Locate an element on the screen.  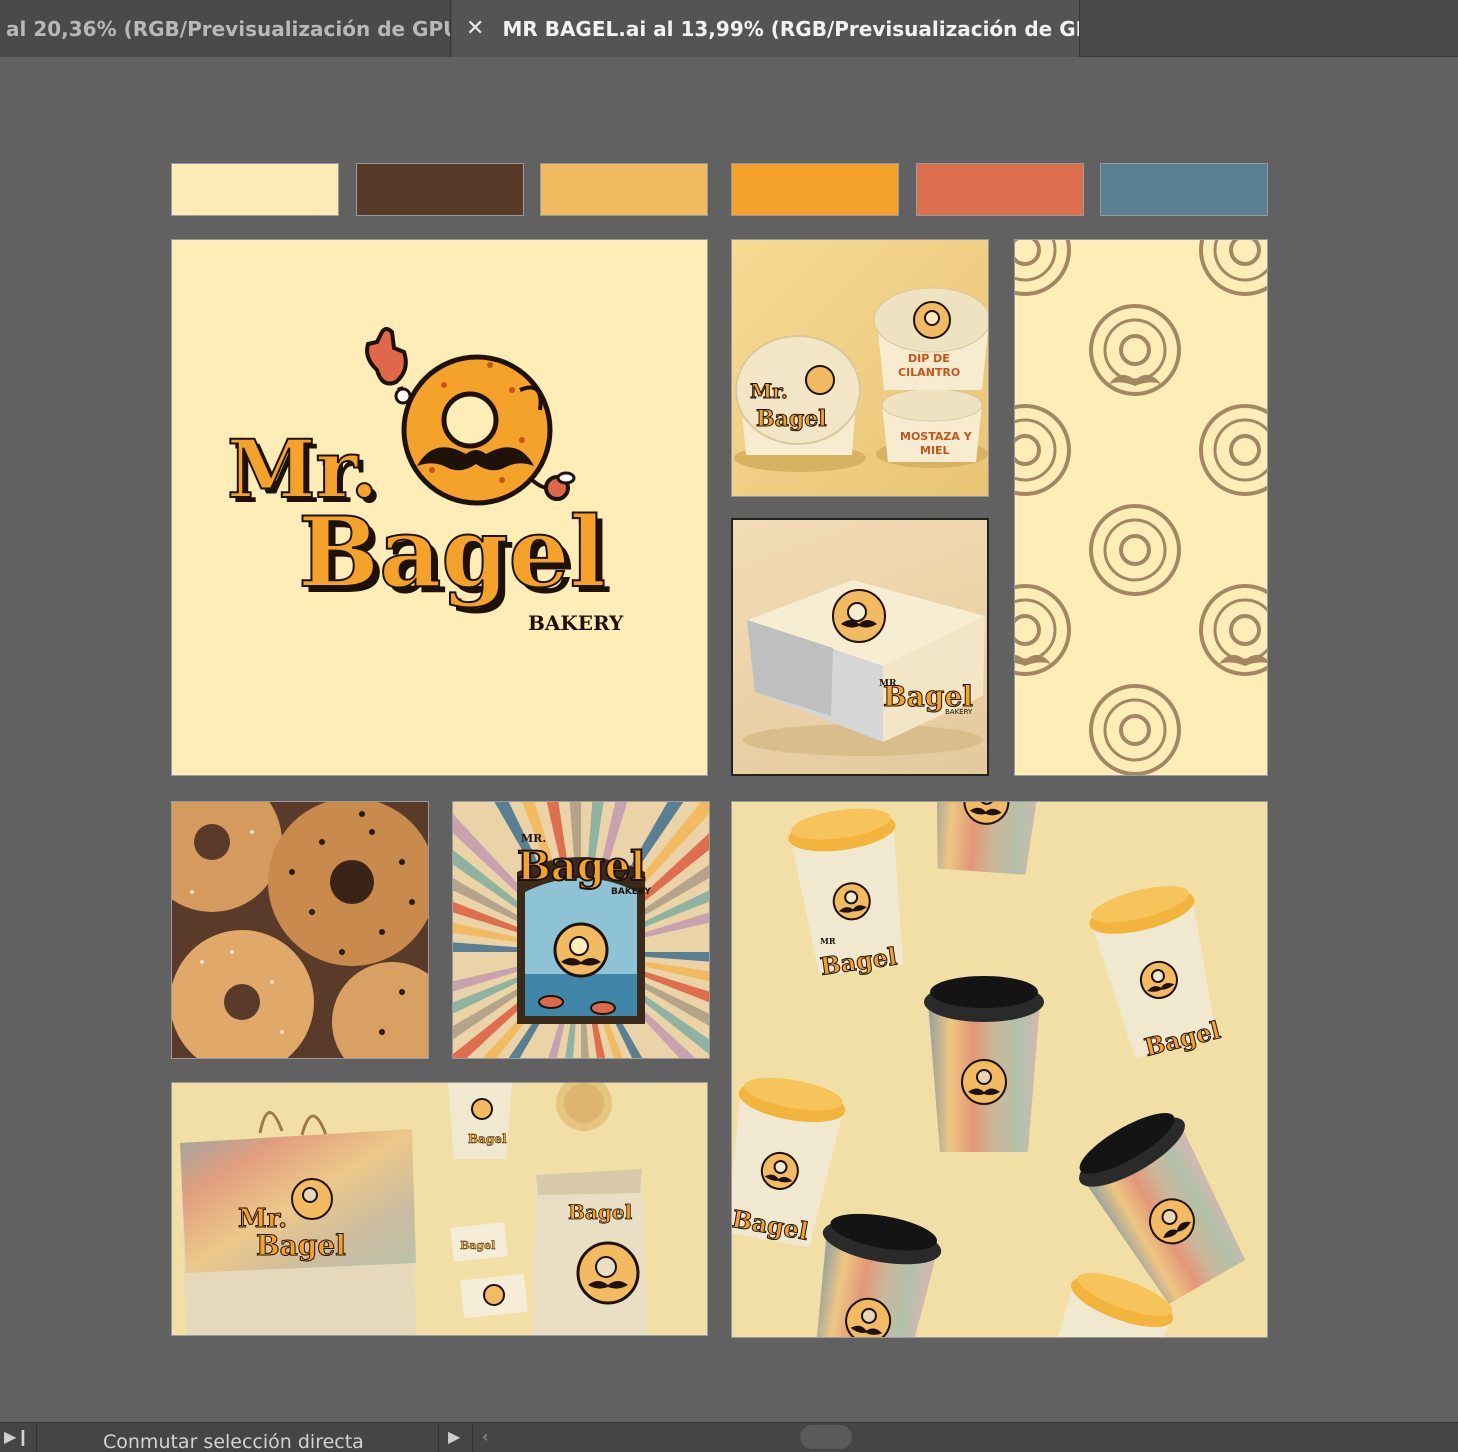
cup-logo-mr: MR is located at coordinates (828, 941).